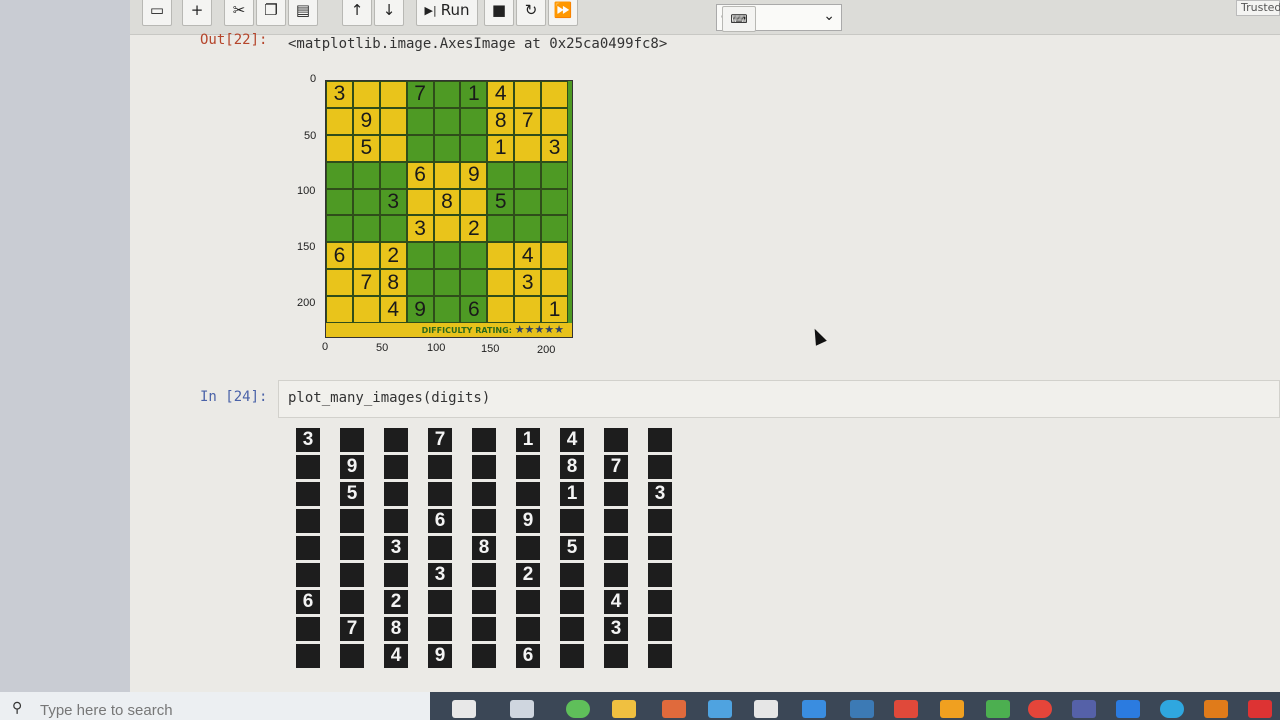  I want to click on out-prompt: Out[22]:, so click(234, 40).